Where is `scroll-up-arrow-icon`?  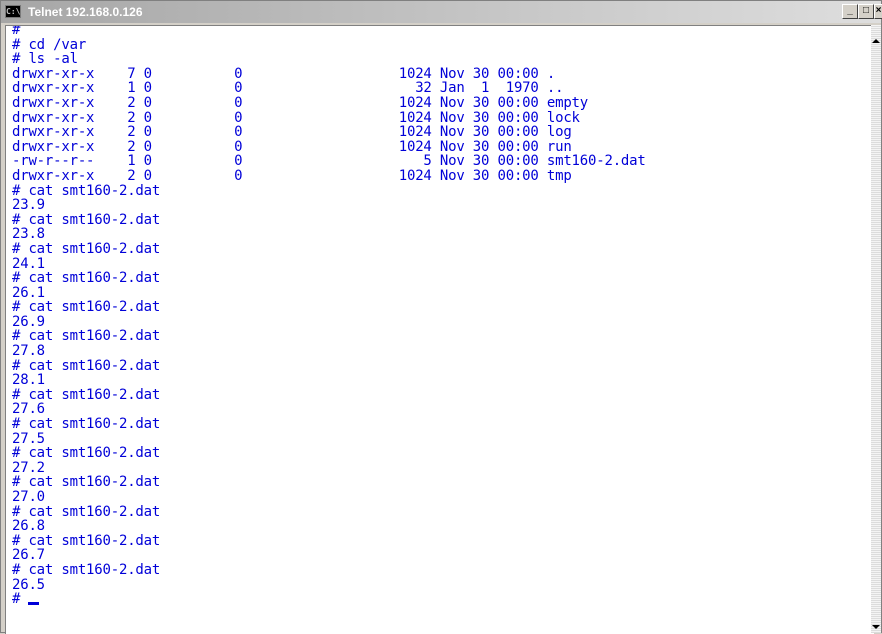
scroll-up-arrow-icon is located at coordinates (876, 41).